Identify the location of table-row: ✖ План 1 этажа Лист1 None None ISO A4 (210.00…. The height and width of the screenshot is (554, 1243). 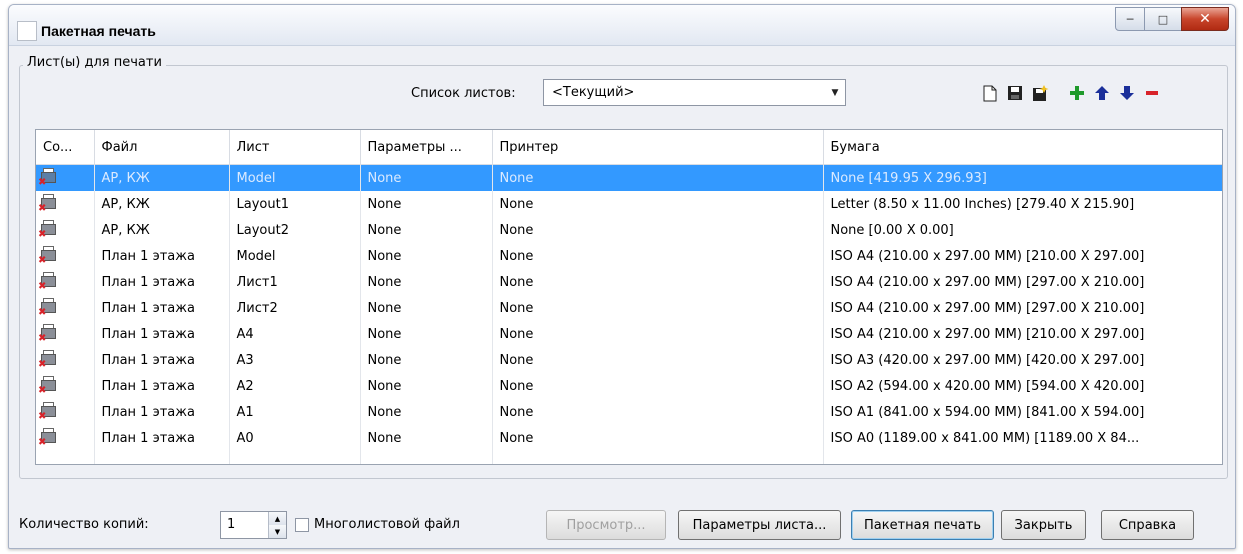
(629, 282).